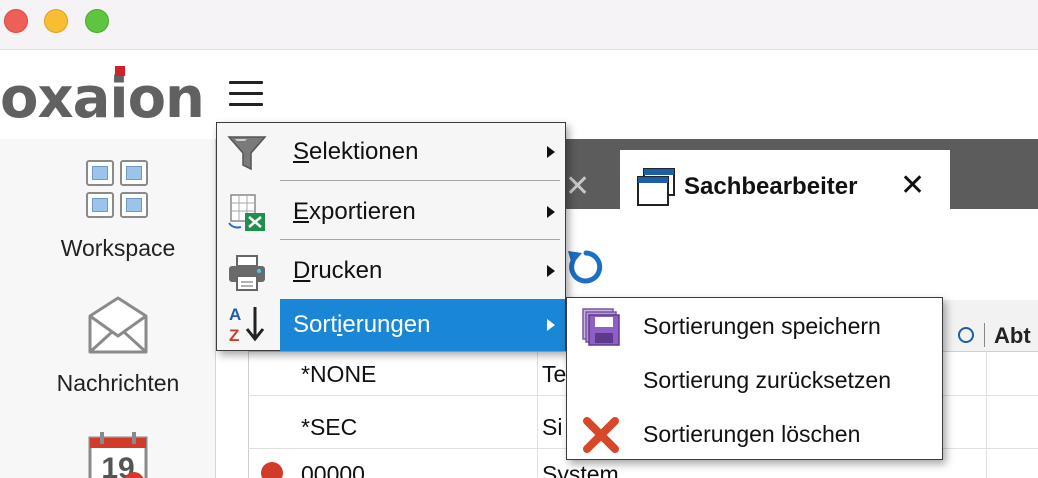 Image resolution: width=1038 pixels, height=478 pixels. What do you see at coordinates (601, 327) in the screenshot?
I see `save-floppy-icon` at bounding box center [601, 327].